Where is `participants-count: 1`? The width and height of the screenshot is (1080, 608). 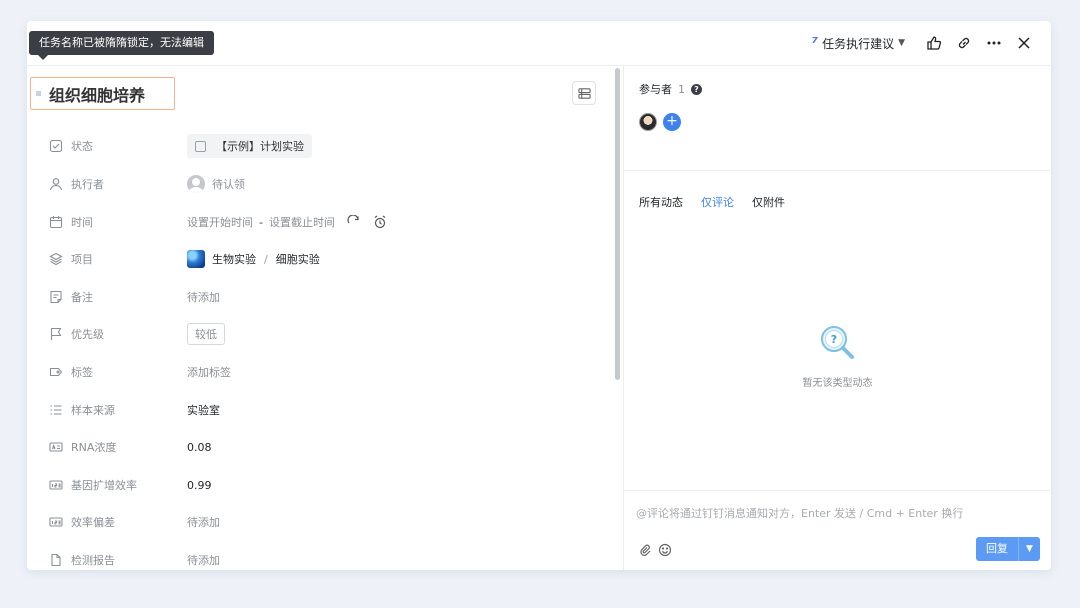
participants-count: 1 is located at coordinates (681, 89).